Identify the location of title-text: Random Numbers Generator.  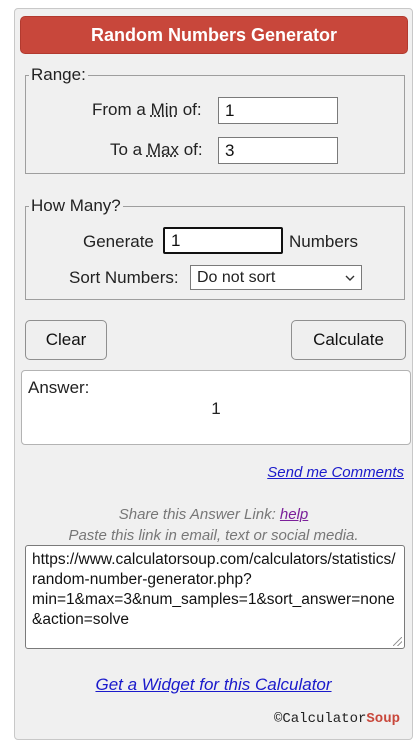
(214, 34).